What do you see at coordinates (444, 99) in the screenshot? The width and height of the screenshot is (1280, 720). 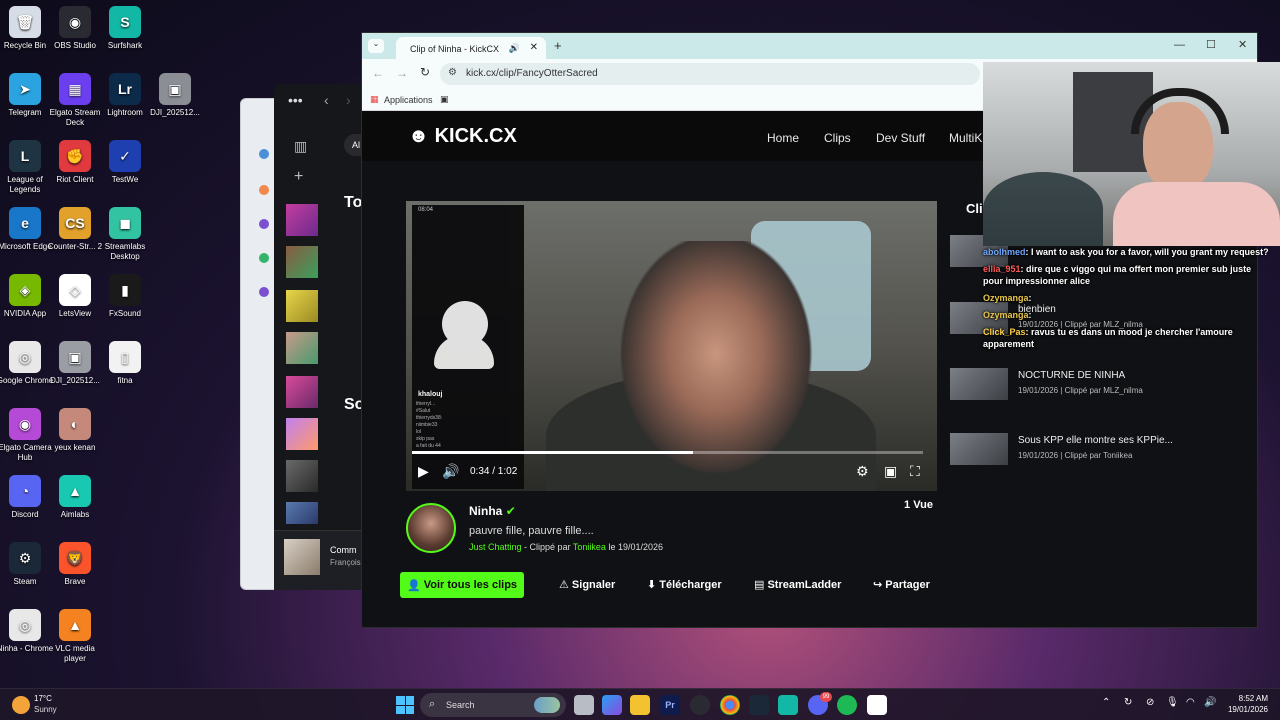 I see `tab-groups-icon: ▣` at bounding box center [444, 99].